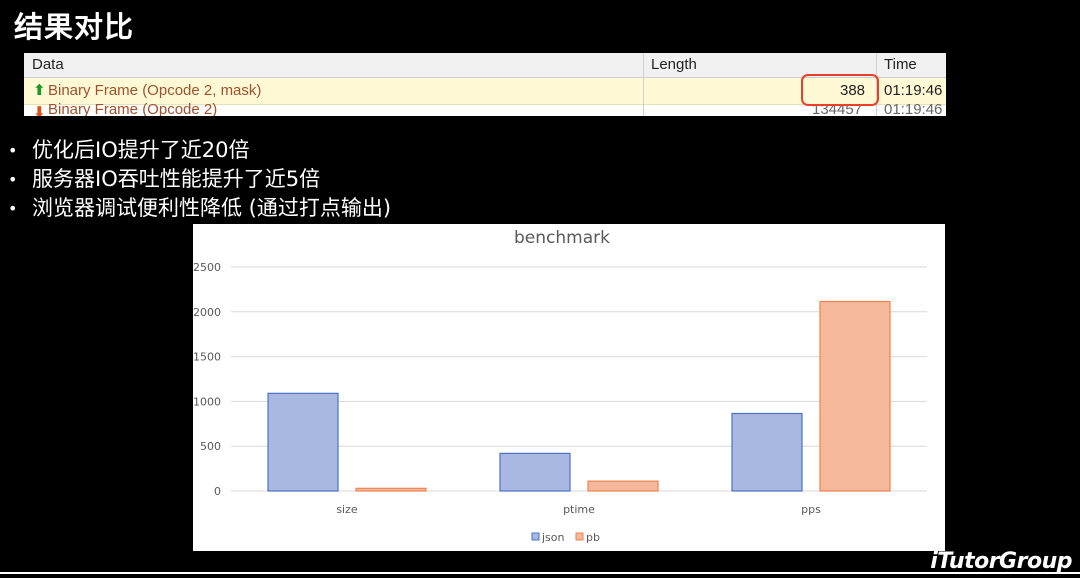 The width and height of the screenshot is (1080, 578). I want to click on legend-label-pb: pb, so click(593, 537).